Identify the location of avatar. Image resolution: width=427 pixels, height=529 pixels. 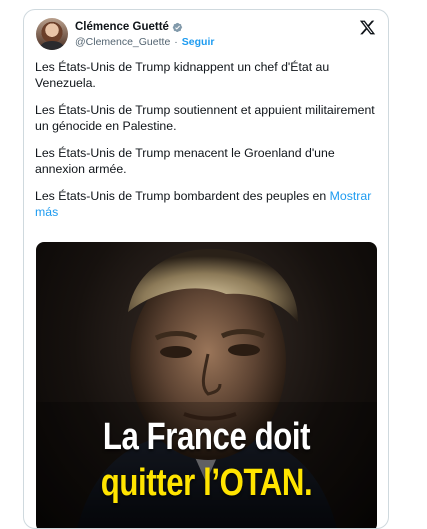
(52, 34).